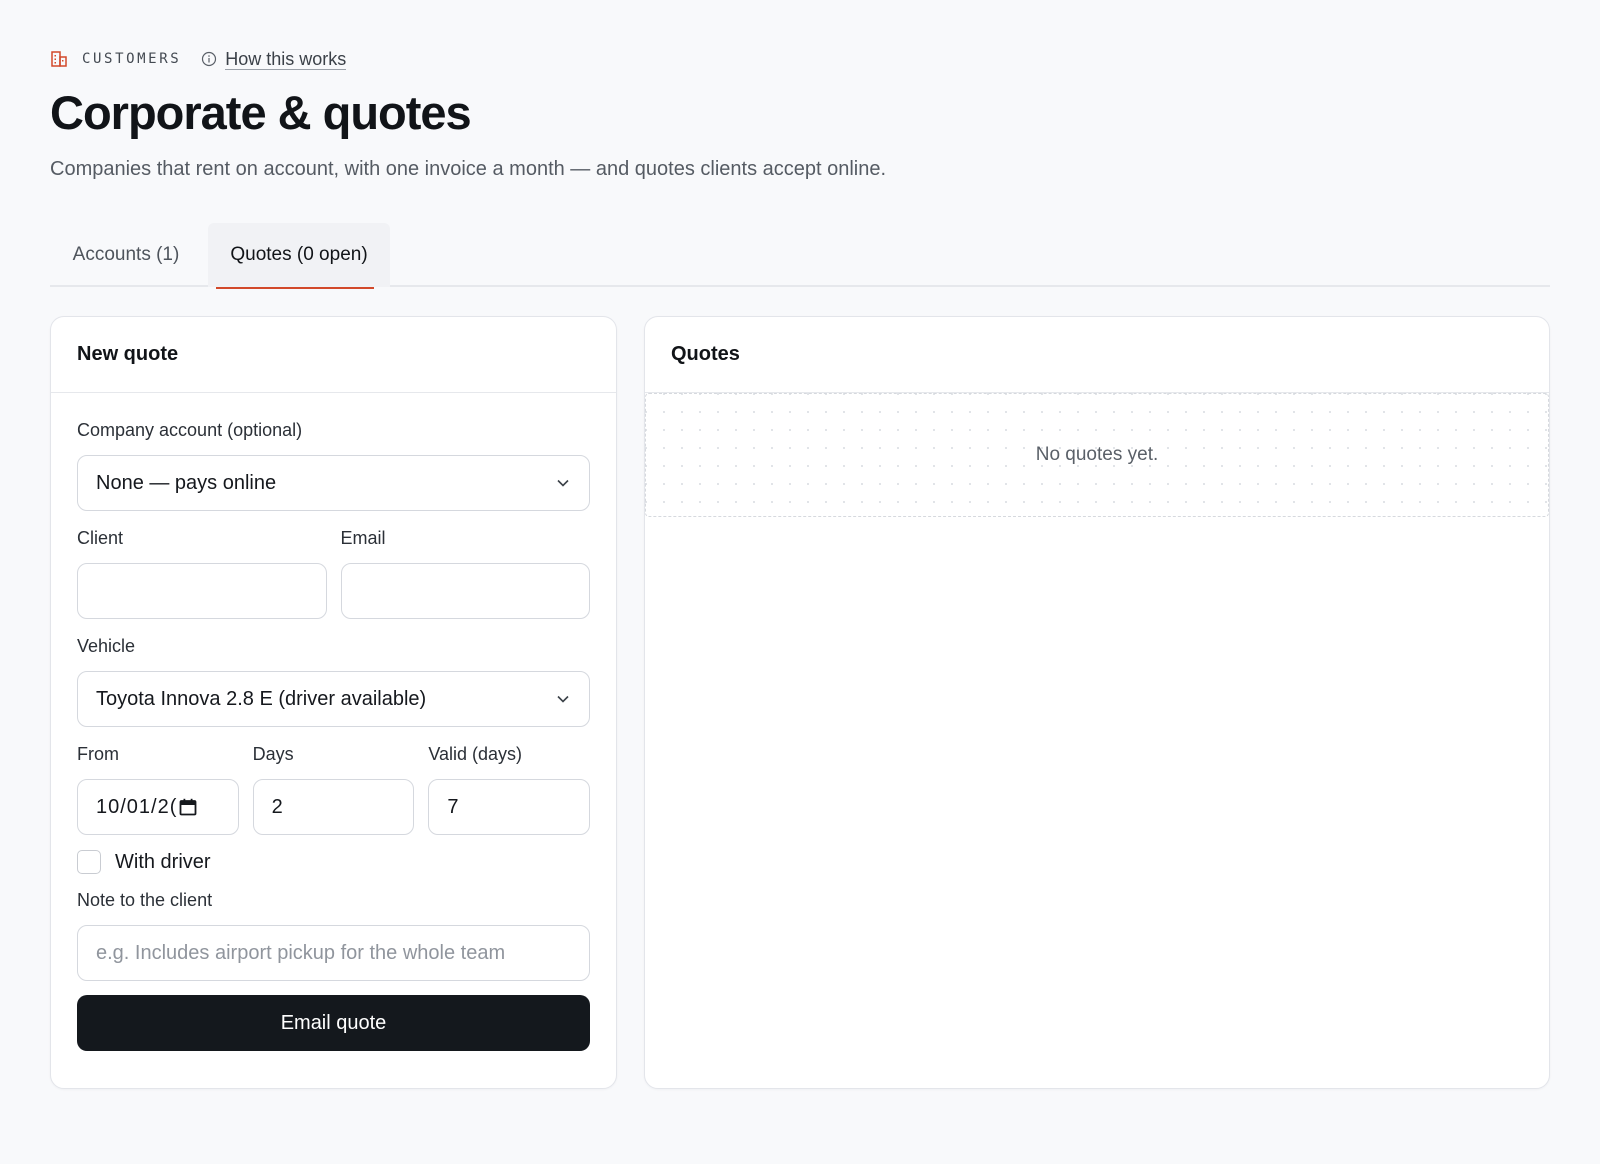 The width and height of the screenshot is (1600, 1164). I want to click on help-link-group: How this works, so click(274, 59).